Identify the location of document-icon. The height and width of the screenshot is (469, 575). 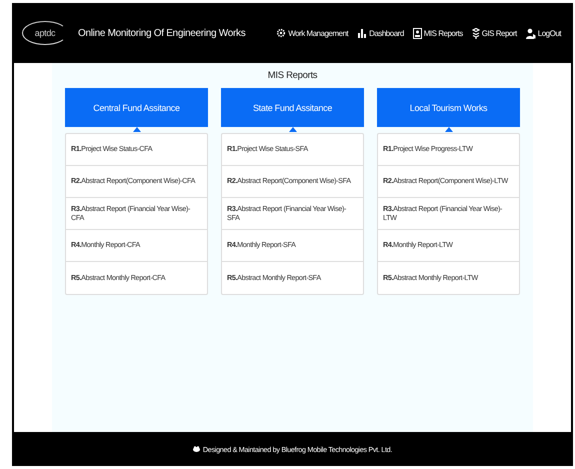
(417, 33).